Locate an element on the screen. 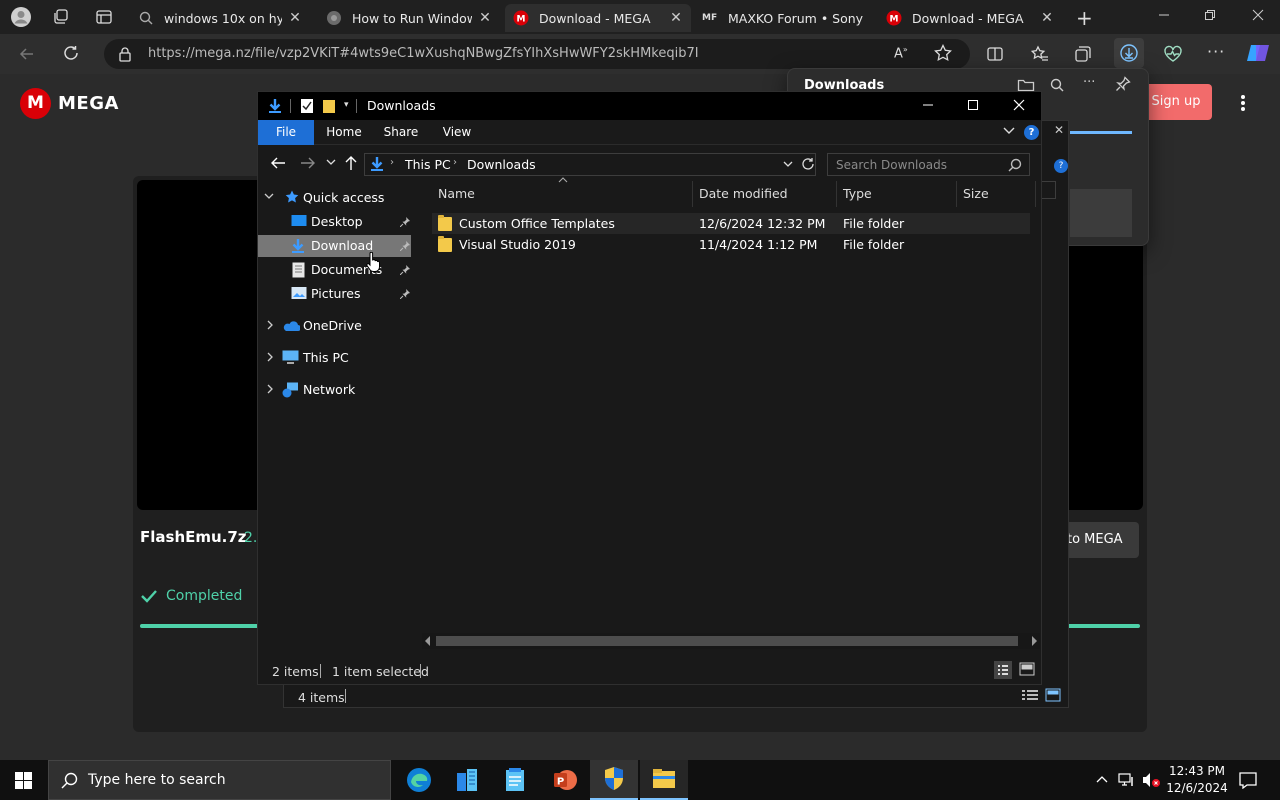 The width and height of the screenshot is (1280, 800). details-view-button is located at coordinates (1003, 670).